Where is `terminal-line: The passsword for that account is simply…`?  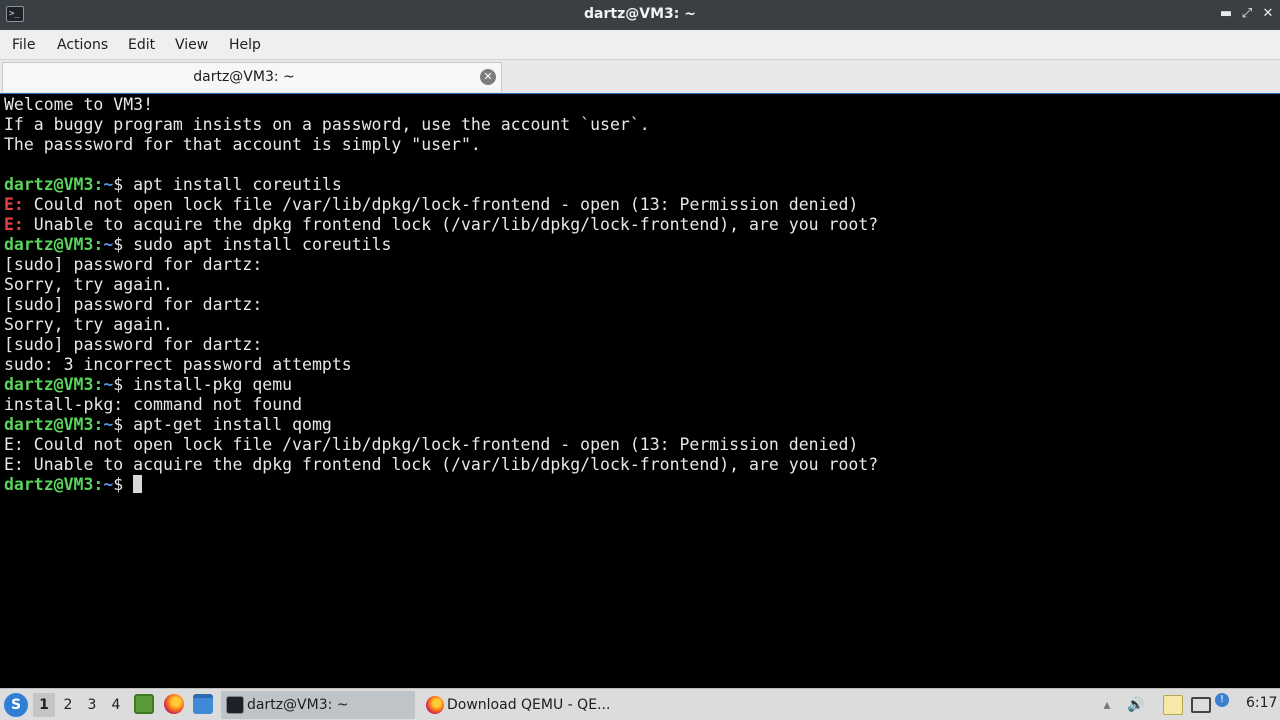
terminal-line: The passsword for that account is simply… is located at coordinates (642, 145).